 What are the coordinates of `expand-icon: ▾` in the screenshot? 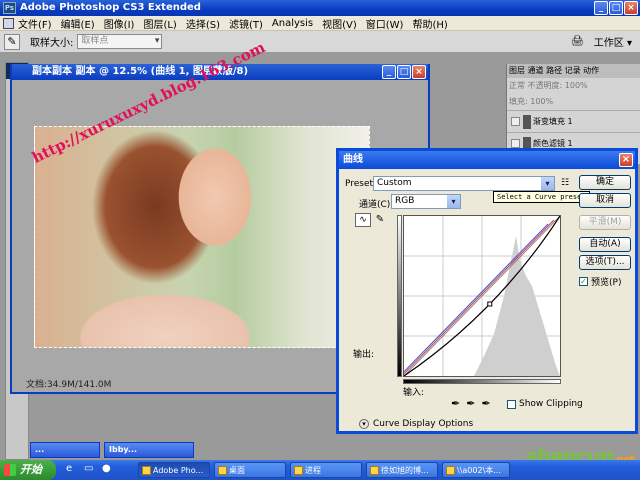 It's located at (364, 424).